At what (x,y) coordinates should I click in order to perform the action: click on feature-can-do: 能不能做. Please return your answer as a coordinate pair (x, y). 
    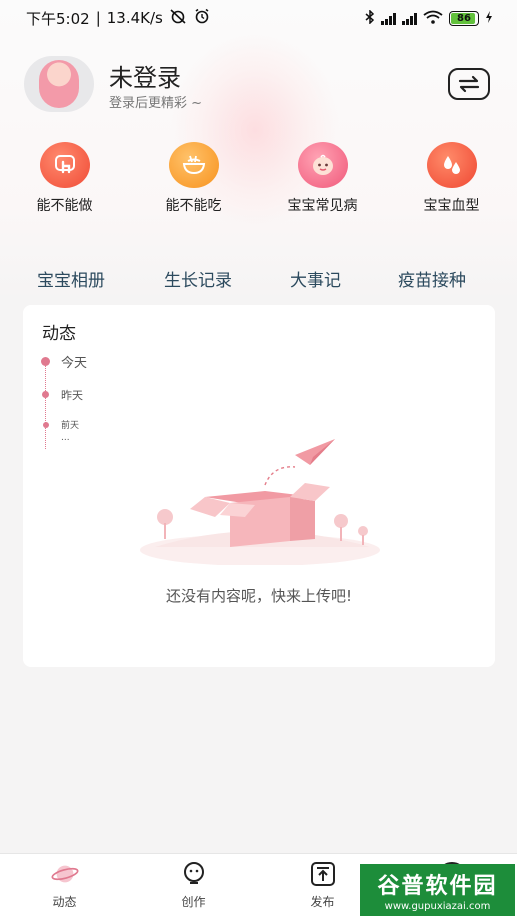
    Looking at the image, I should click on (64, 178).